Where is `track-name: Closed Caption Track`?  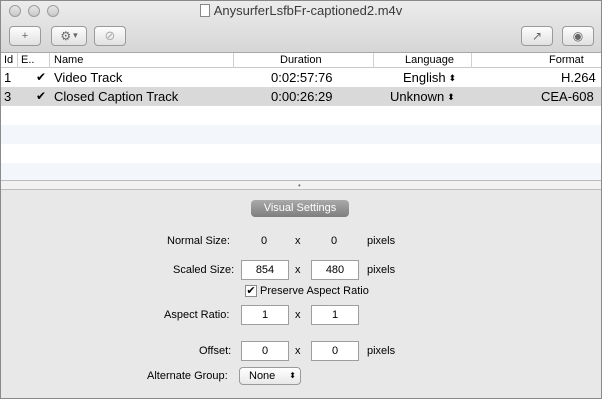
track-name: Closed Caption Track is located at coordinates (116, 96).